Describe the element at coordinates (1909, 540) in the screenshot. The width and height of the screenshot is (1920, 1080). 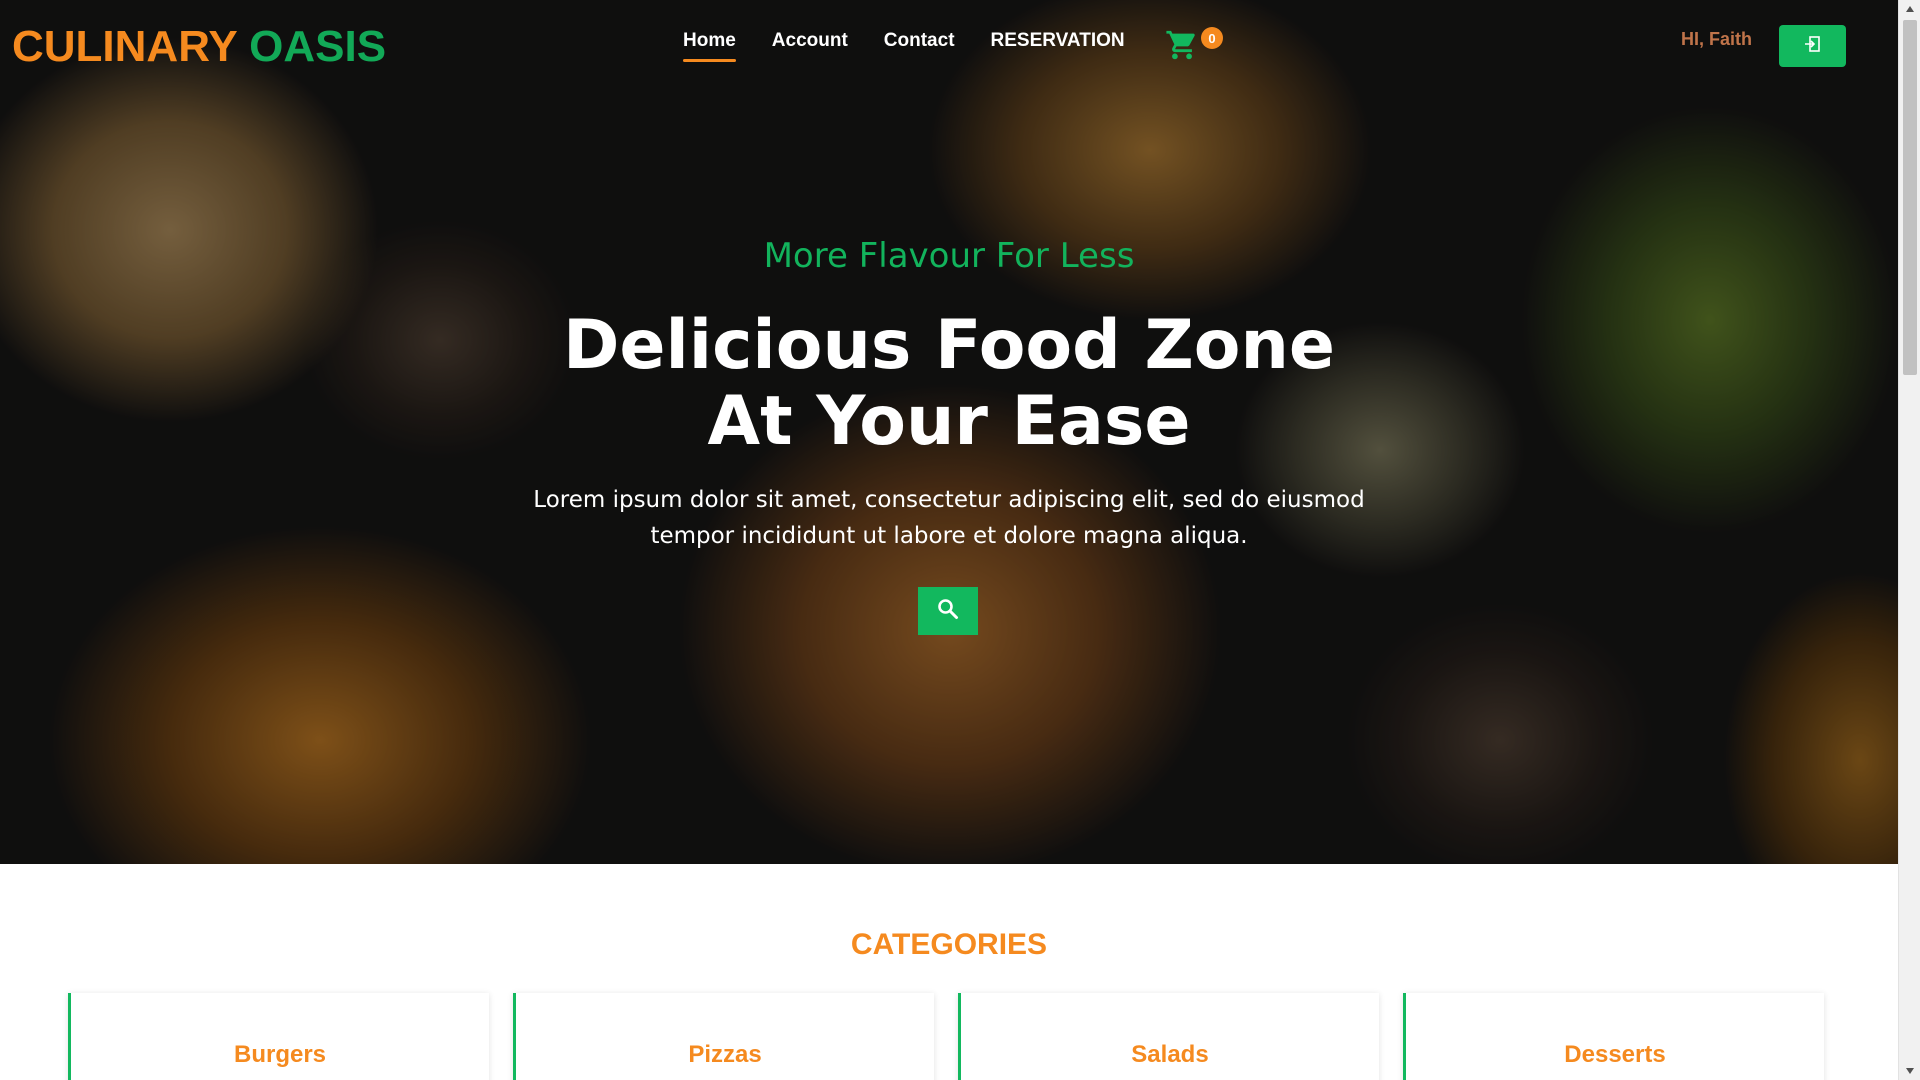
I see `page-scrollbar` at that location.